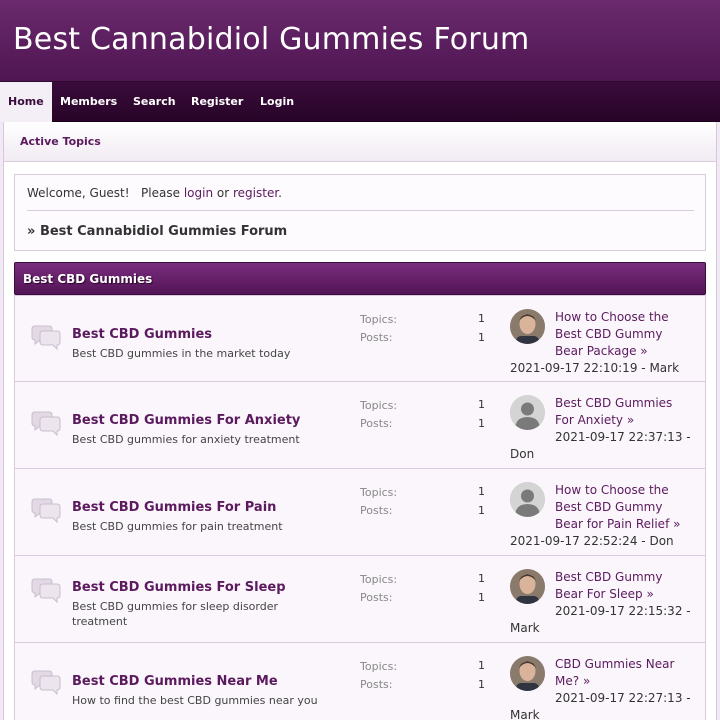  What do you see at coordinates (78, 193) in the screenshot?
I see `welcome-greeting: Welcome, Guest!` at bounding box center [78, 193].